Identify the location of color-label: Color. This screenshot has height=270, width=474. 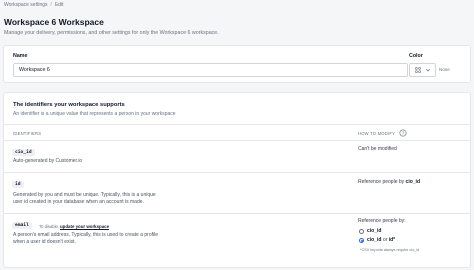
(416, 56).